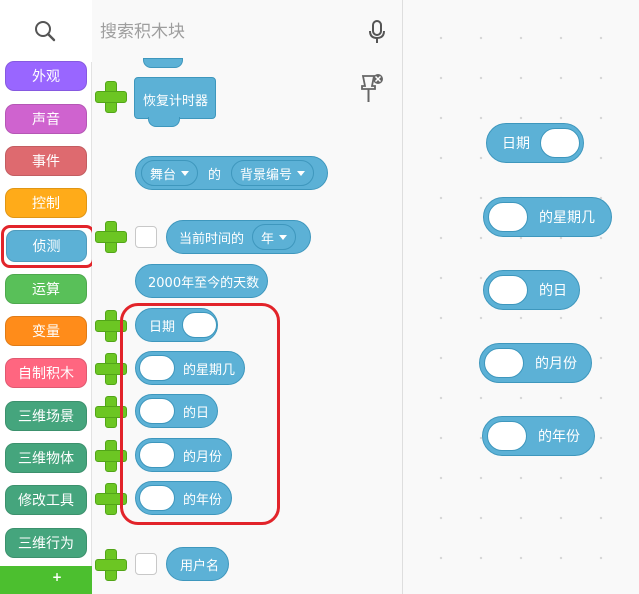 This screenshot has width=639, height=594. What do you see at coordinates (200, 414) in the screenshot?
I see `highlight-box` at bounding box center [200, 414].